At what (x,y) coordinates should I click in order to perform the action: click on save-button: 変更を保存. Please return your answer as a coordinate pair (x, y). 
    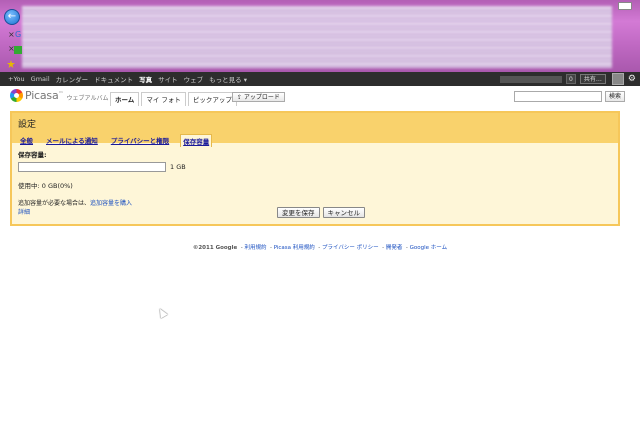
    Looking at the image, I should click on (298, 212).